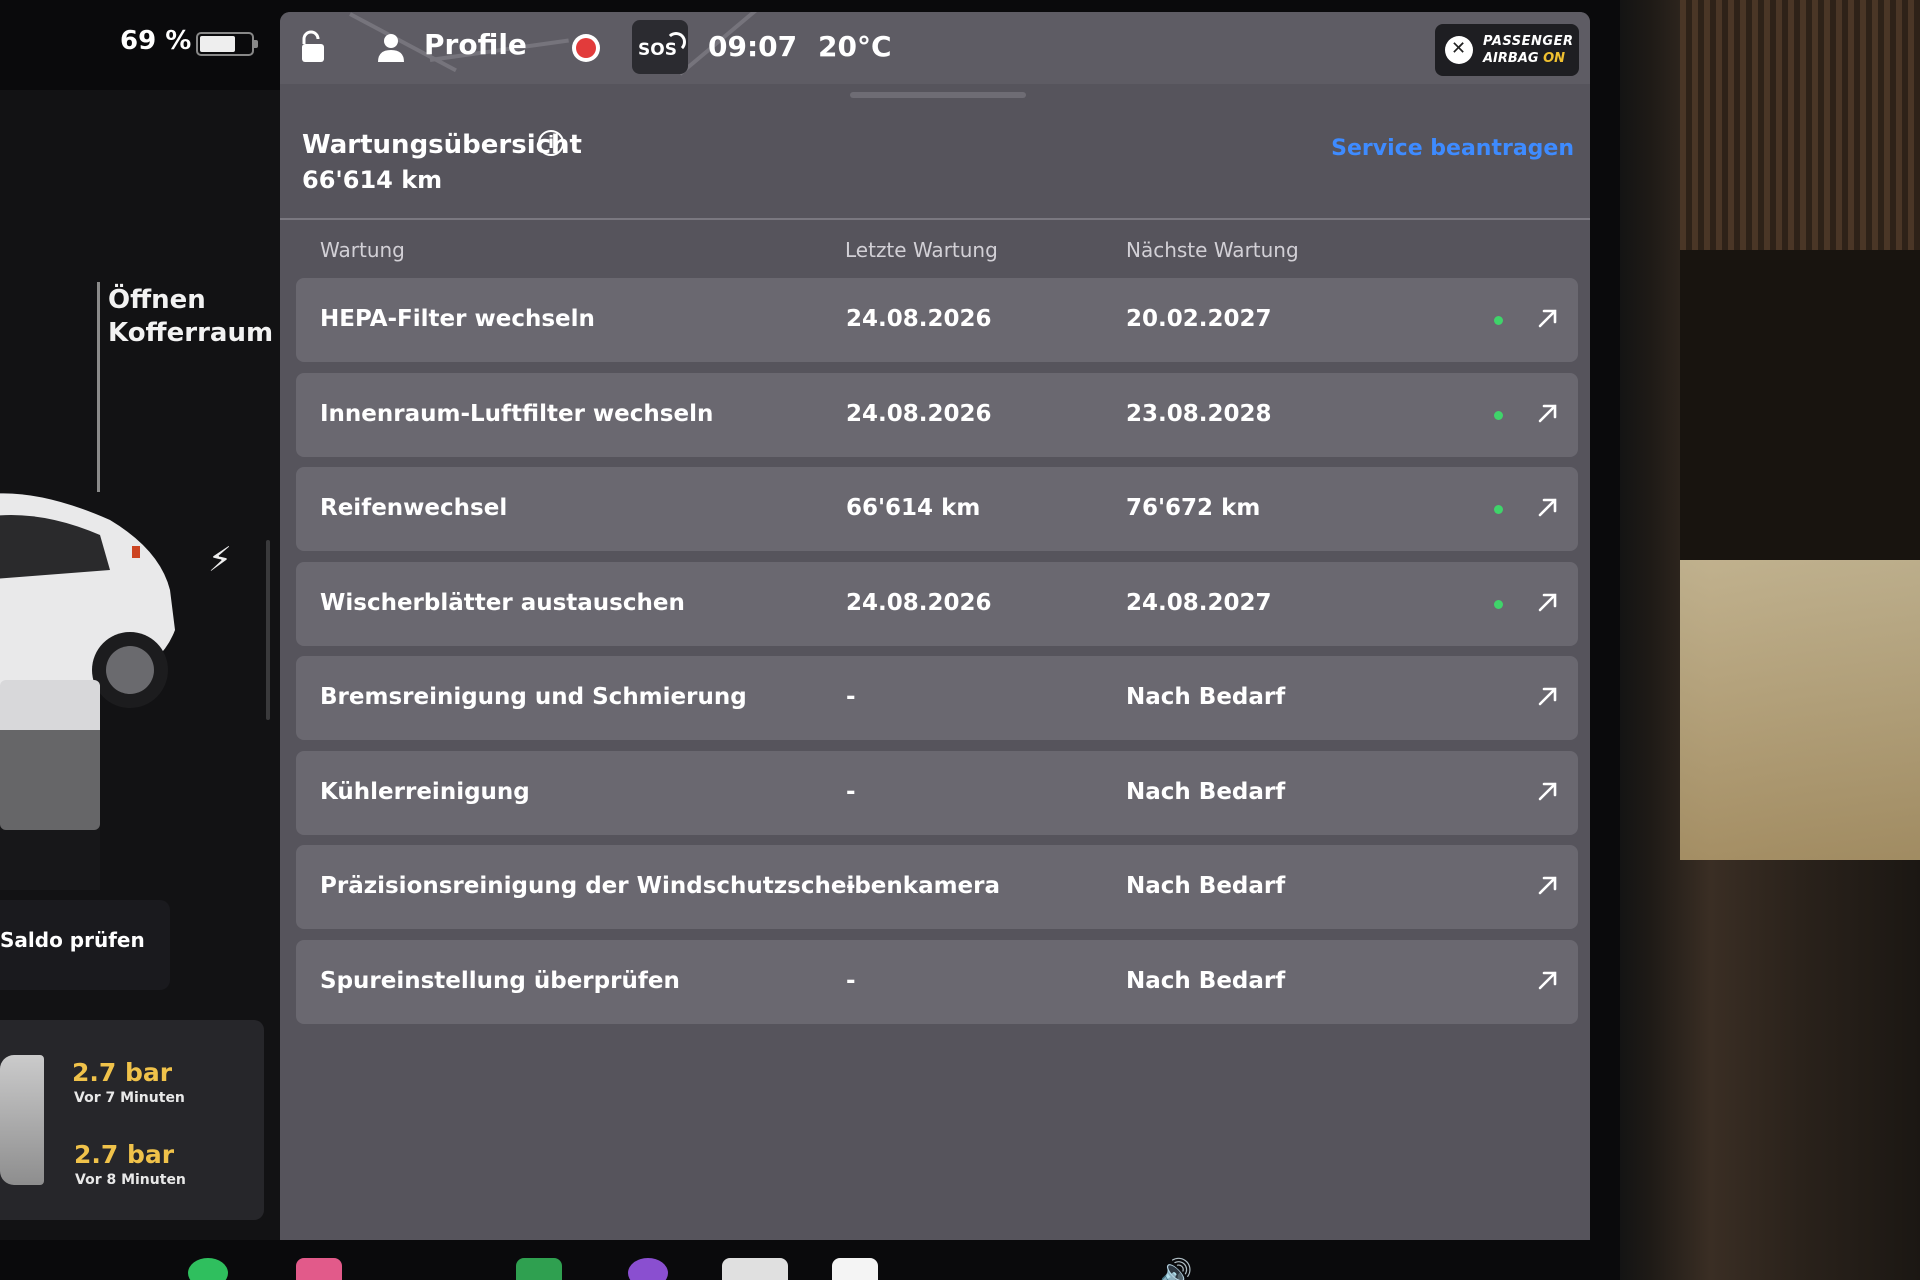 The image size is (1920, 1280). What do you see at coordinates (217, 44) in the screenshot?
I see `battery-fill` at bounding box center [217, 44].